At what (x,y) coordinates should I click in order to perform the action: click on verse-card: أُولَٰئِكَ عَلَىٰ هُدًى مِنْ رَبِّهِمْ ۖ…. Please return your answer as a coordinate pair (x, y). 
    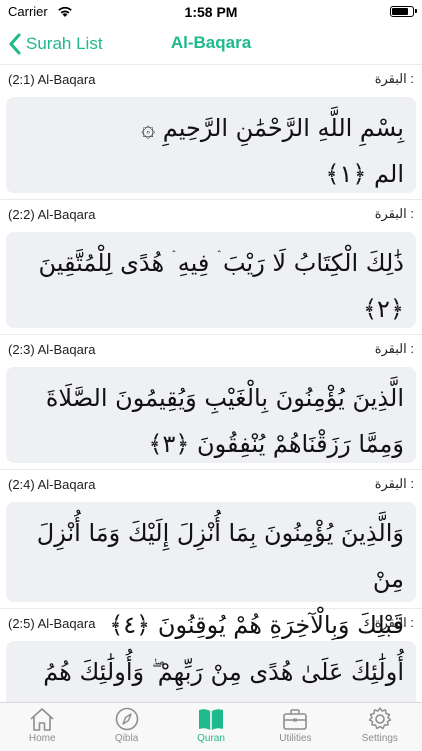
    Looking at the image, I should click on (211, 671).